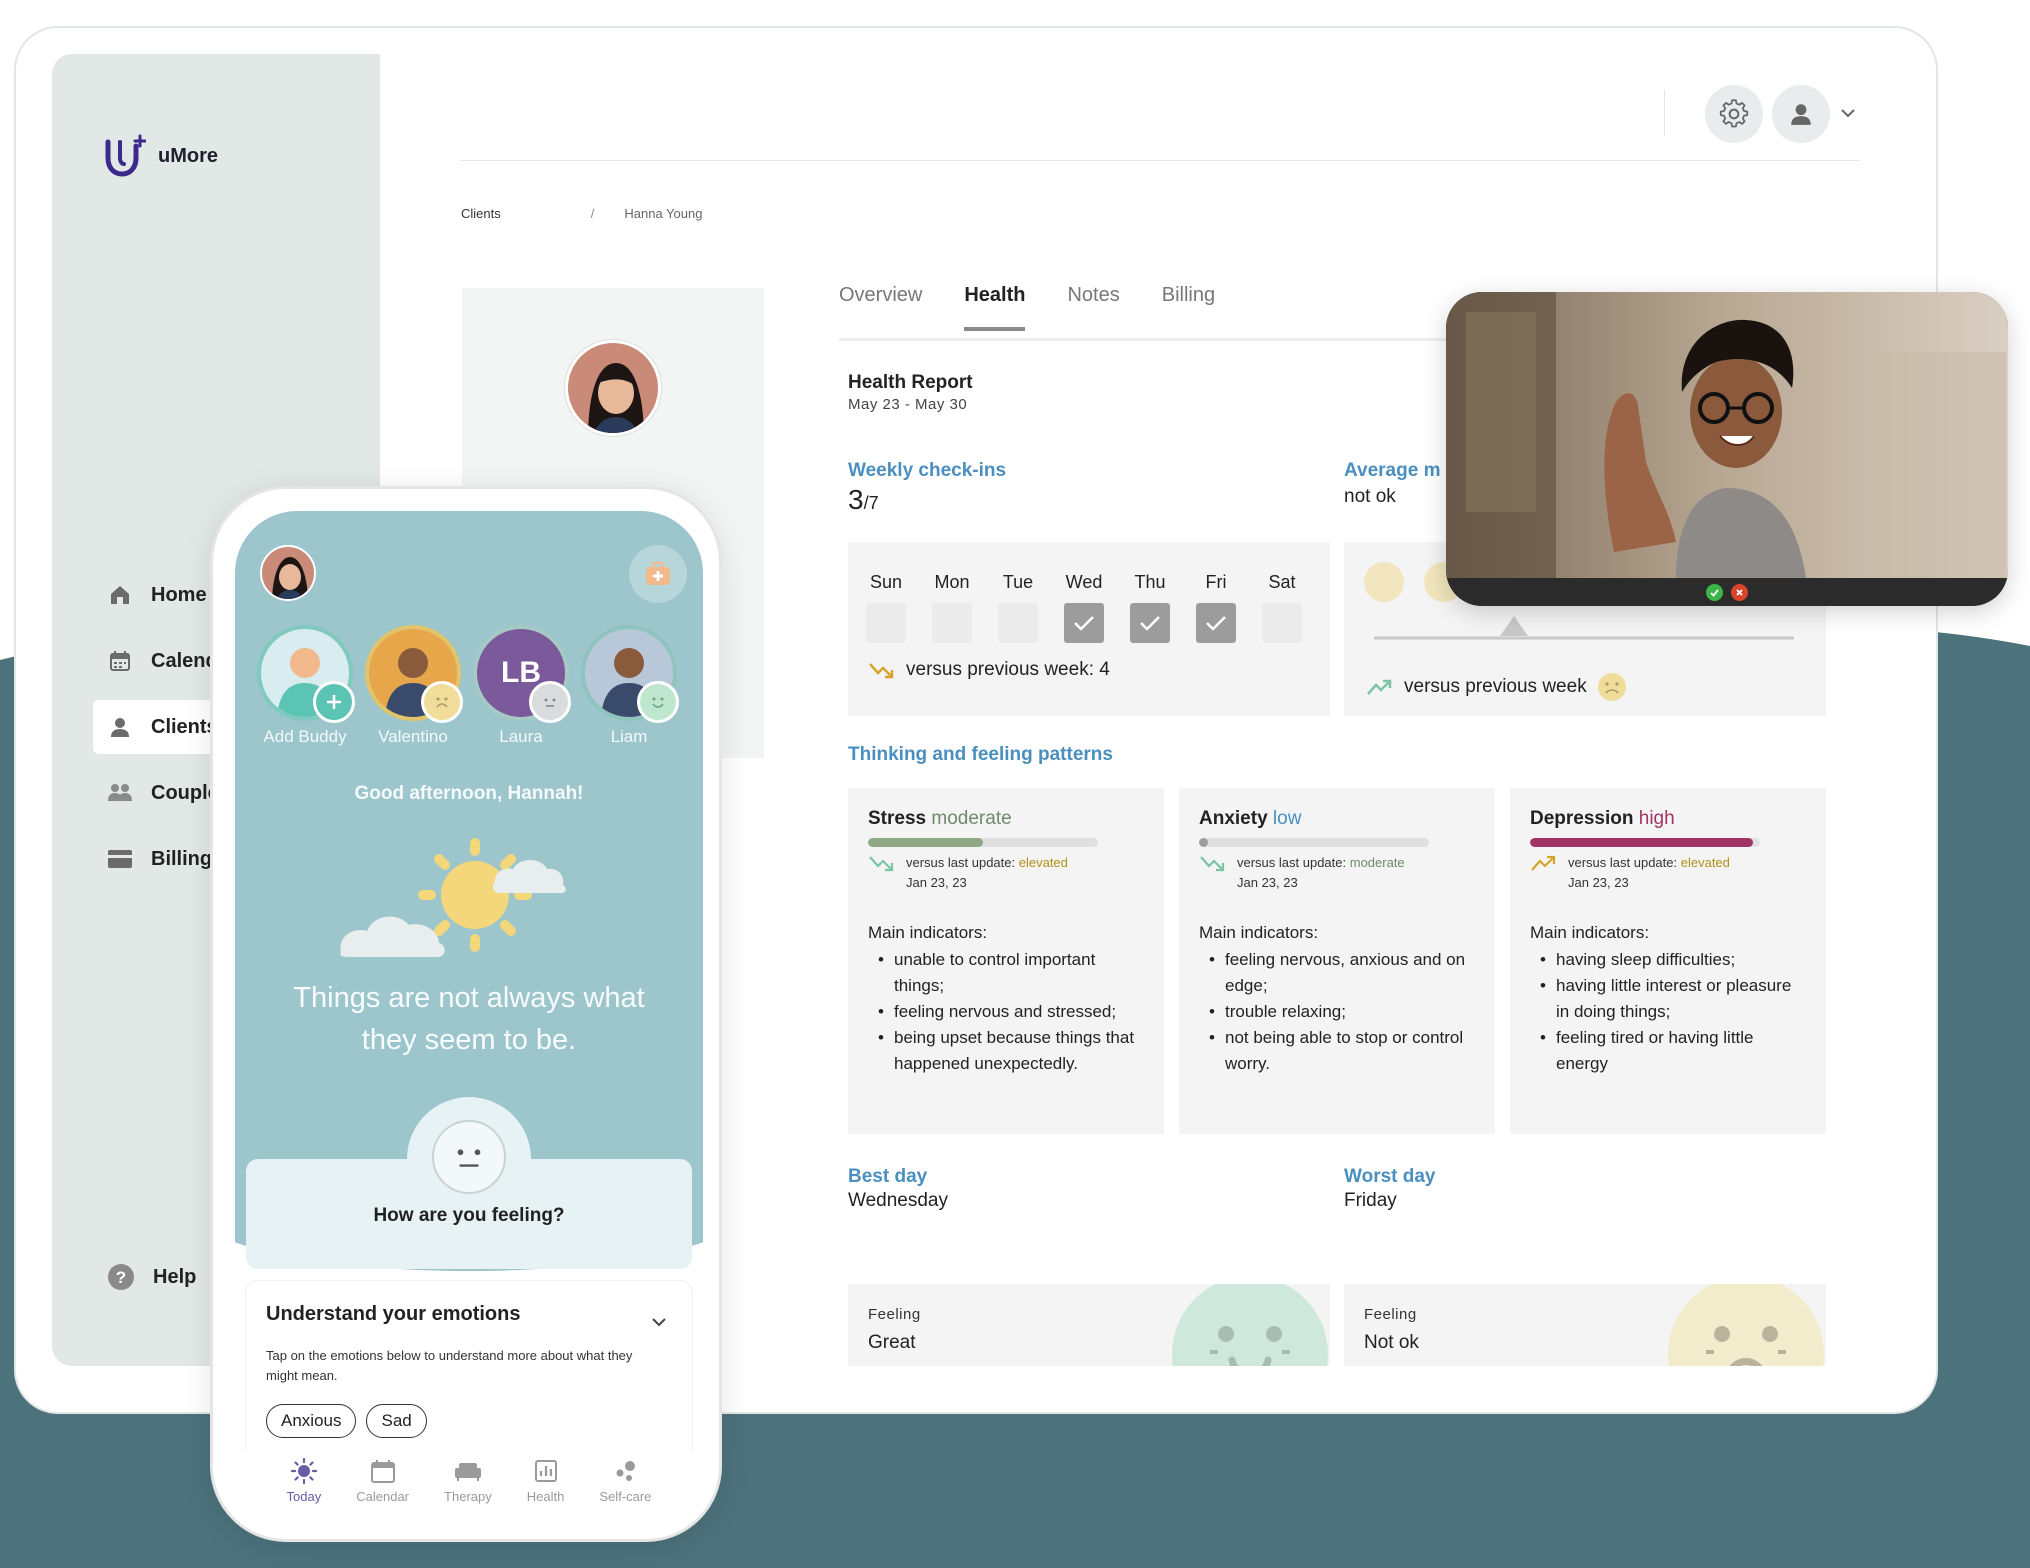  I want to click on umore-logo-icon, so click(125, 155).